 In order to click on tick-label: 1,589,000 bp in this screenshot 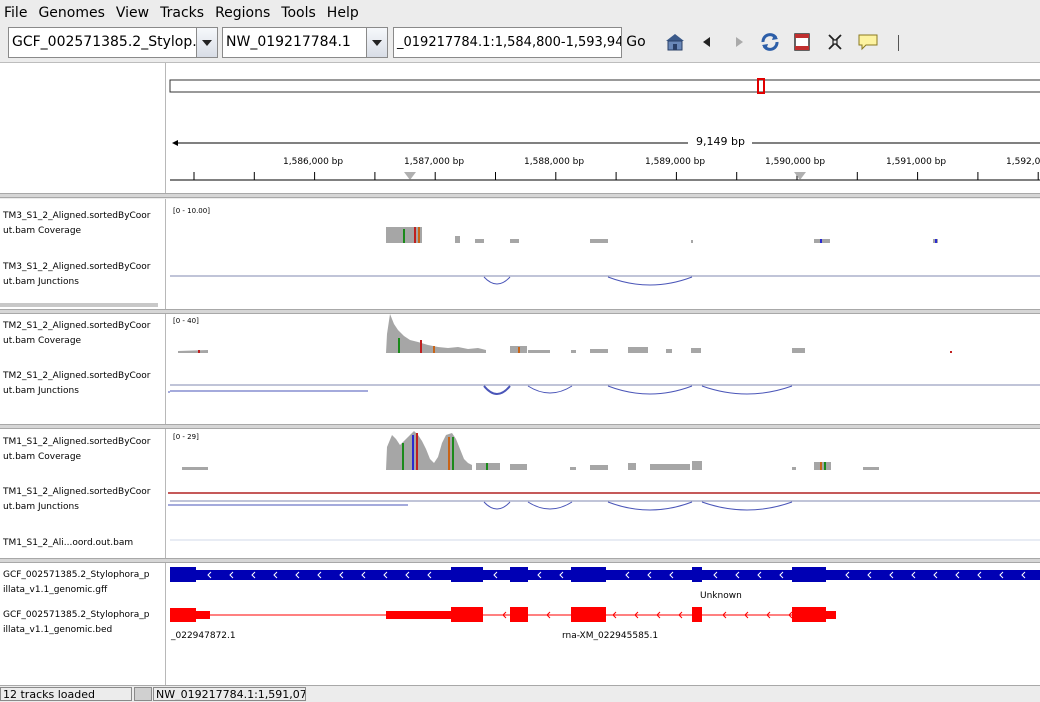, I will do `click(675, 162)`.